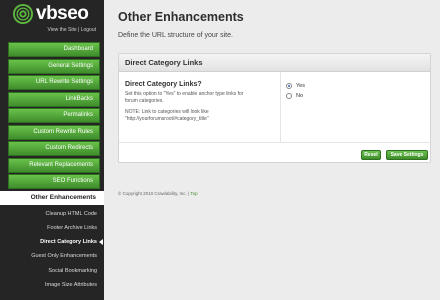  What do you see at coordinates (62, 13) in the screenshot?
I see `brand-name: vbseo` at bounding box center [62, 13].